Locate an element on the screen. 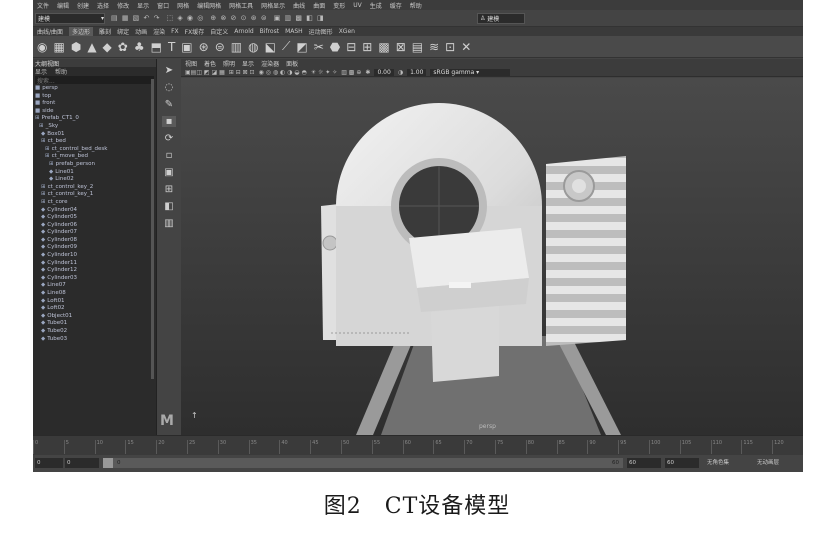 The height and width of the screenshot is (534, 834). shelf-tab: FX is located at coordinates (175, 31).